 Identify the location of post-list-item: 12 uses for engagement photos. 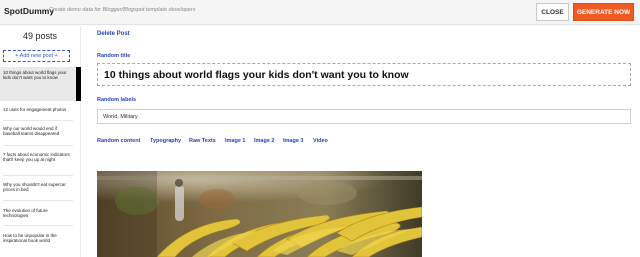
(40, 109).